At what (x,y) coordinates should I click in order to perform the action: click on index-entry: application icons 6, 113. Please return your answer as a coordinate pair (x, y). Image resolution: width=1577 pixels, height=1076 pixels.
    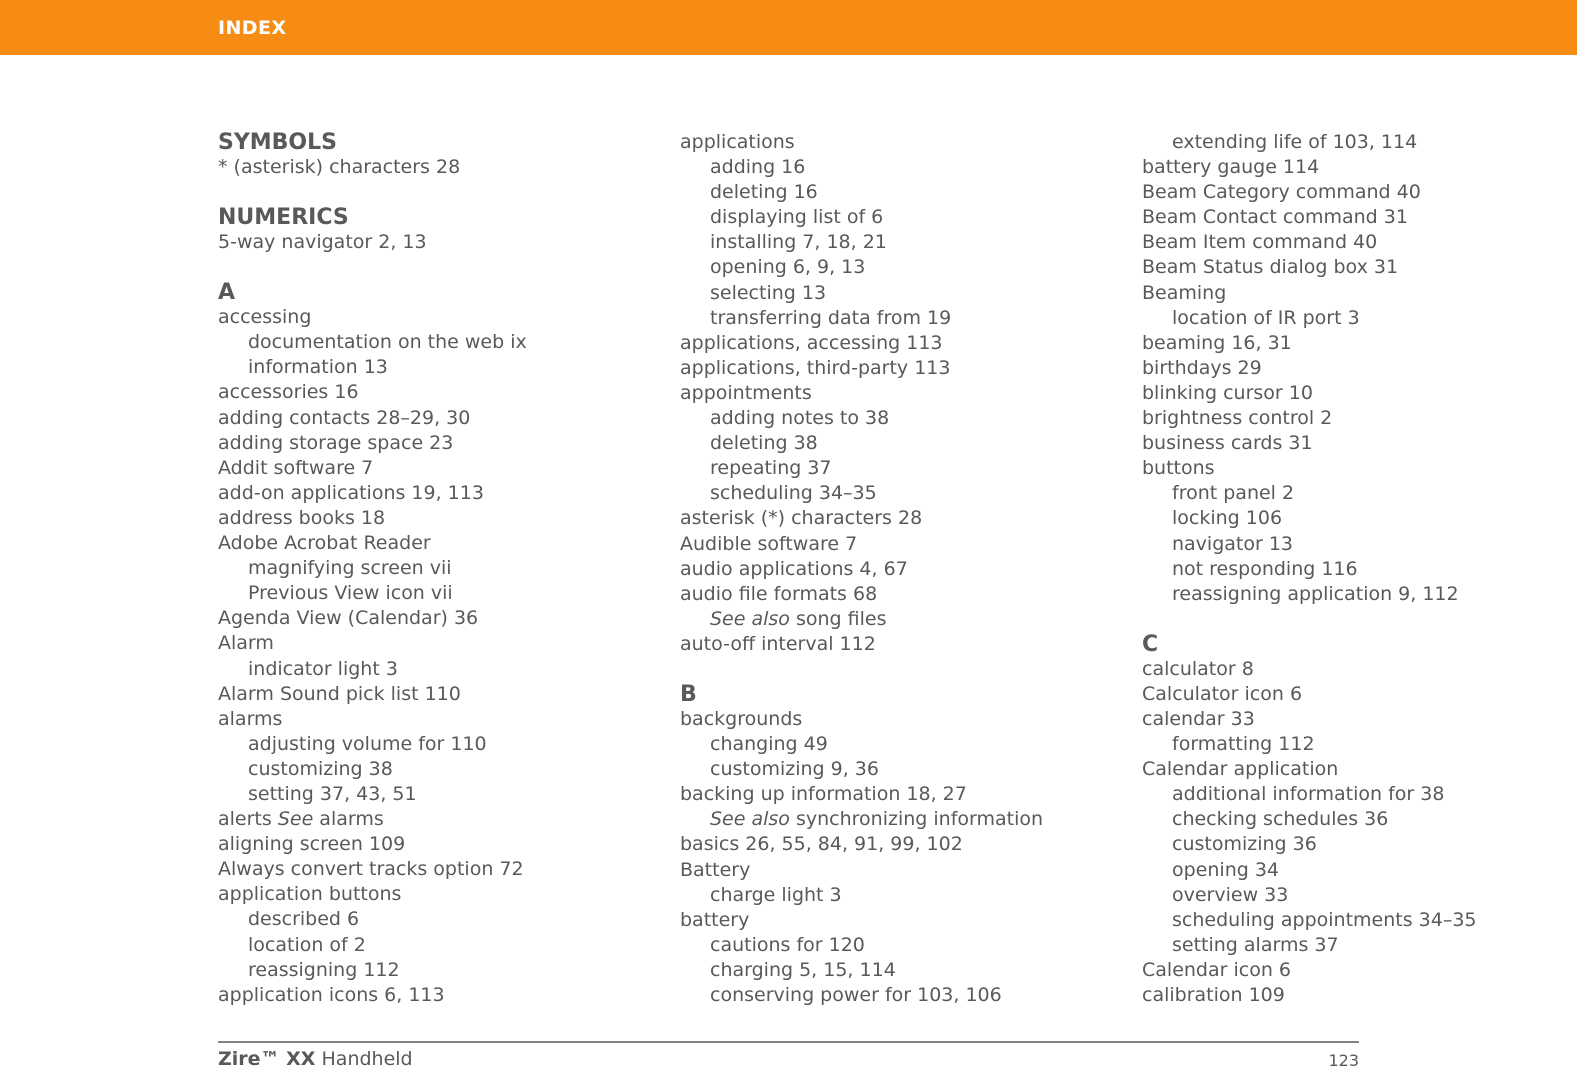
    Looking at the image, I should click on (331, 994).